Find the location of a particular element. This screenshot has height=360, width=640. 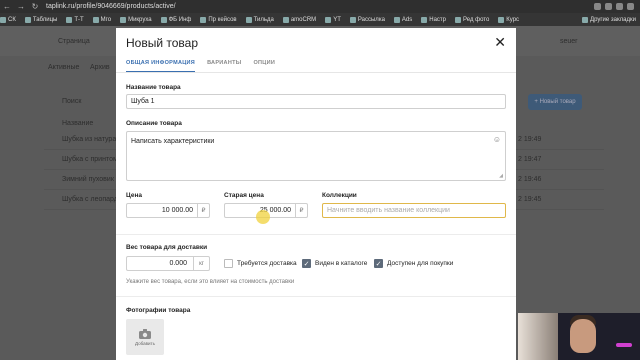

reload-icon: ↻ is located at coordinates (35, 6).